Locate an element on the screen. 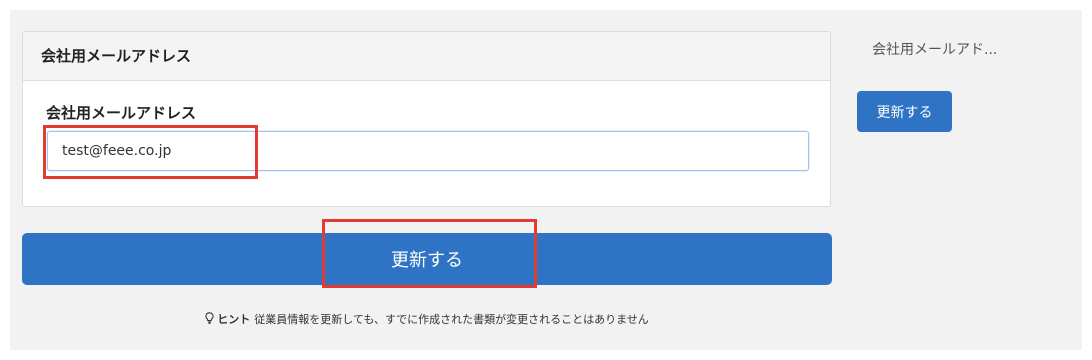  panel-header-title: 会社用メールアドレス is located at coordinates (426, 56).